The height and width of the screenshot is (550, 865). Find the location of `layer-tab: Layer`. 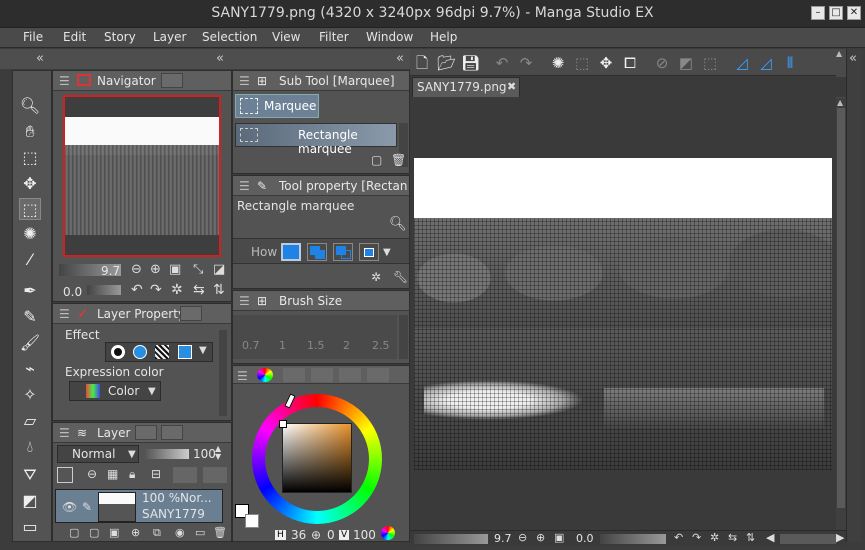

layer-tab: Layer is located at coordinates (113, 433).